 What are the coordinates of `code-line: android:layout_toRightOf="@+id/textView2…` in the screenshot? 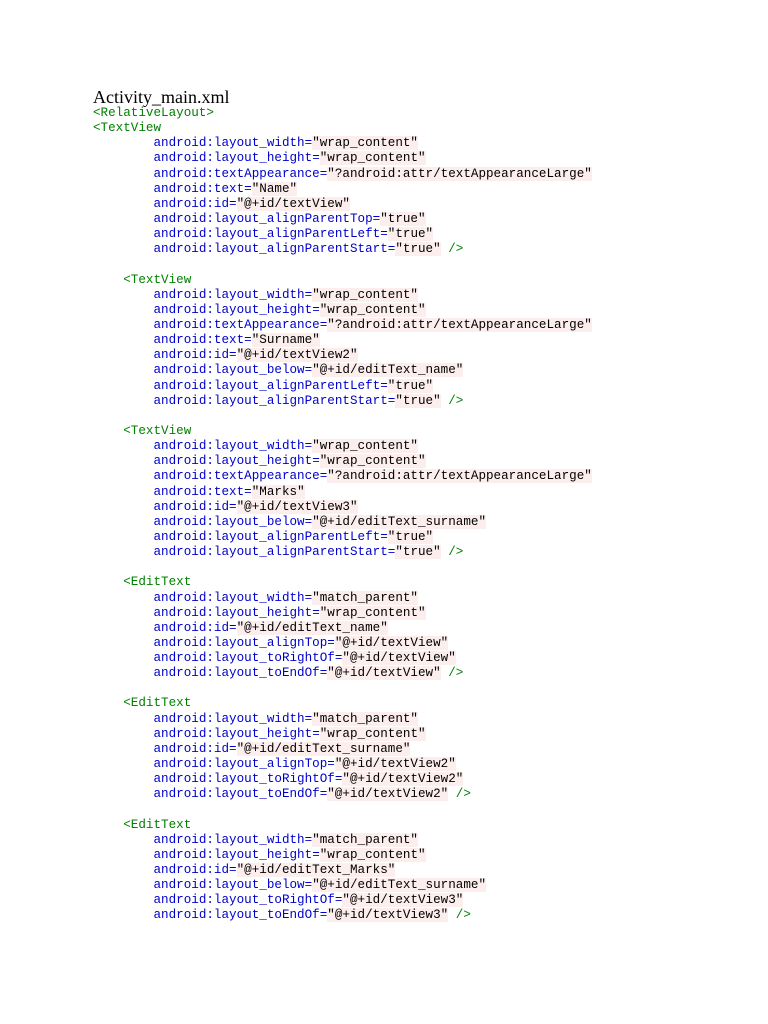 It's located at (423, 779).